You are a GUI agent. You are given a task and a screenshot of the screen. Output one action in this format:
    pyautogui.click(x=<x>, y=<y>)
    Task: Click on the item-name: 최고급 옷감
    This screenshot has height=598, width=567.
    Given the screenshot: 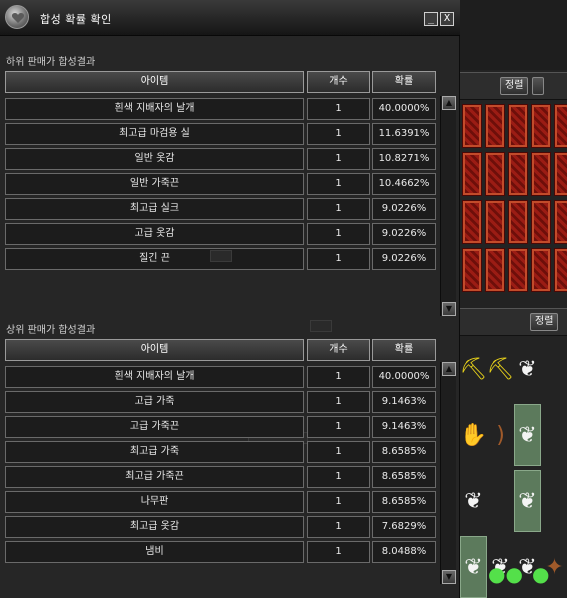 What is the action you would take?
    pyautogui.click(x=154, y=527)
    